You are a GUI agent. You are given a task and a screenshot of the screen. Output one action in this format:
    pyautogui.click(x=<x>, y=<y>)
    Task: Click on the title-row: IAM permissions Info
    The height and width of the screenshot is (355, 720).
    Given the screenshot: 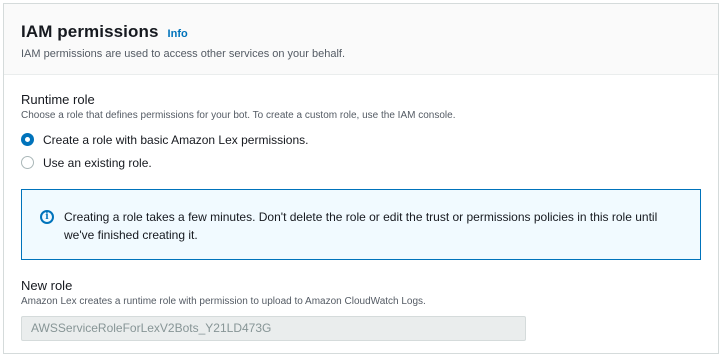 What is the action you would take?
    pyautogui.click(x=369, y=32)
    